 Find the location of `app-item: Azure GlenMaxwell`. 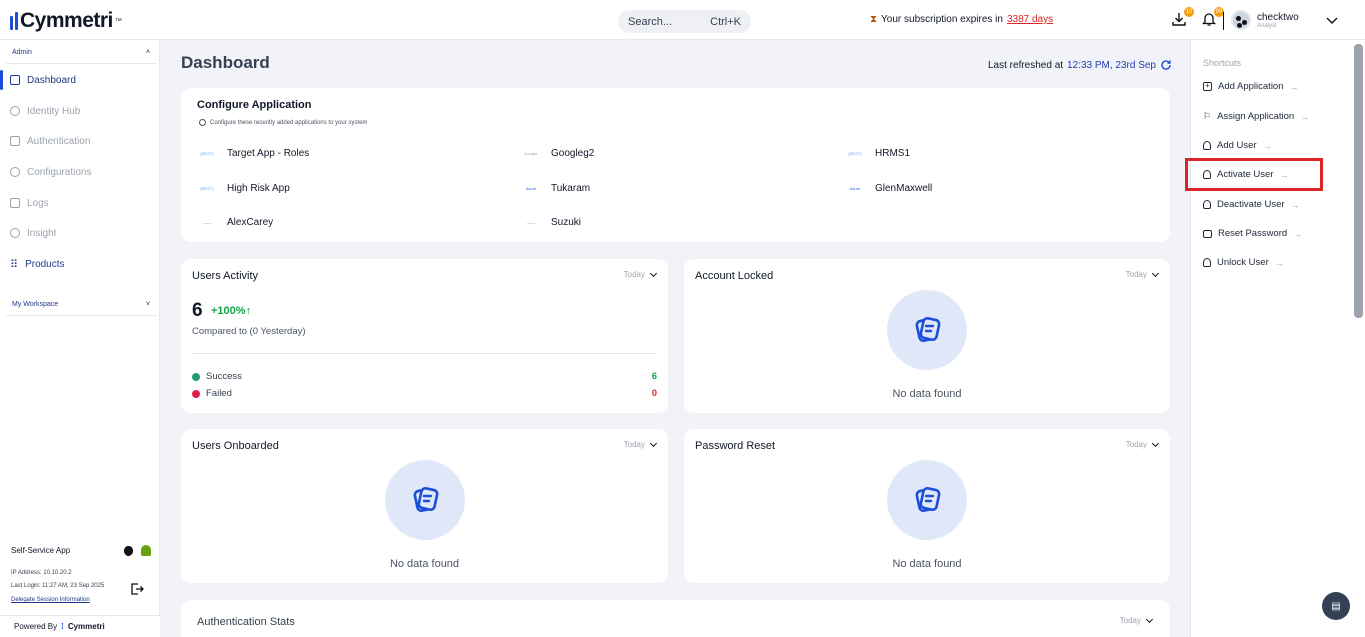

app-item: Azure GlenMaxwell is located at coordinates (888, 188).